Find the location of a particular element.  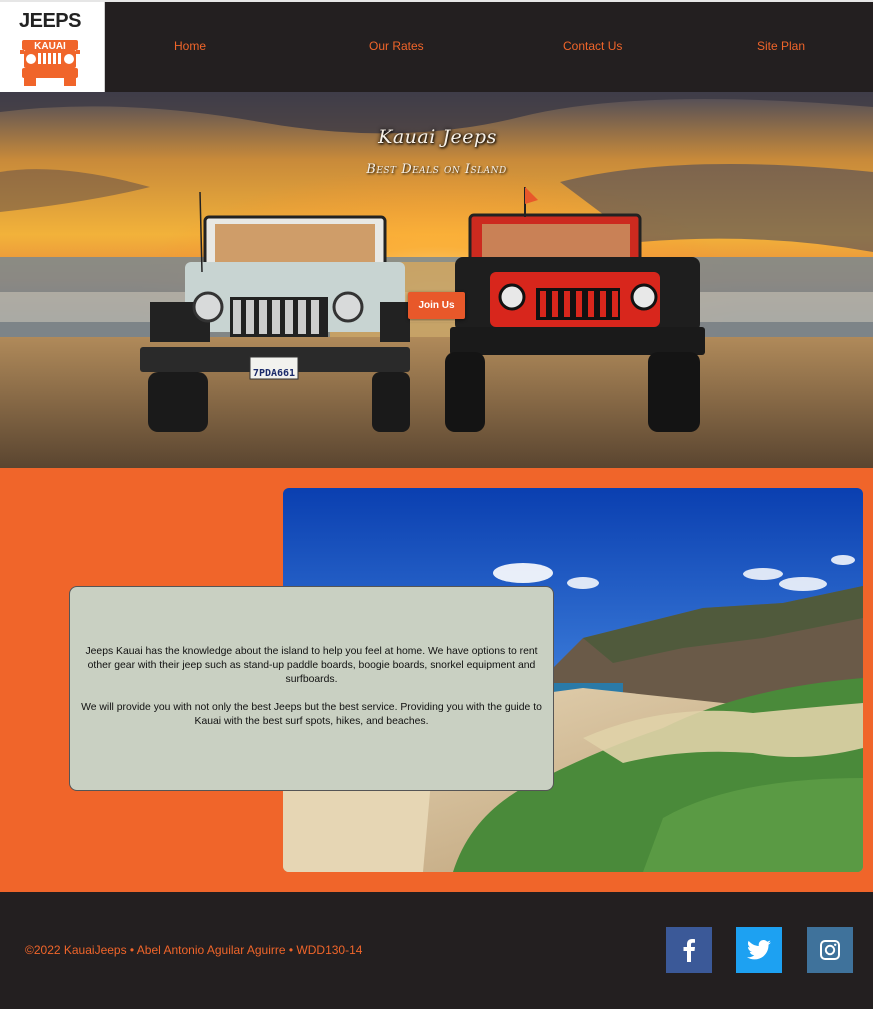

twitter-link is located at coordinates (759, 950).